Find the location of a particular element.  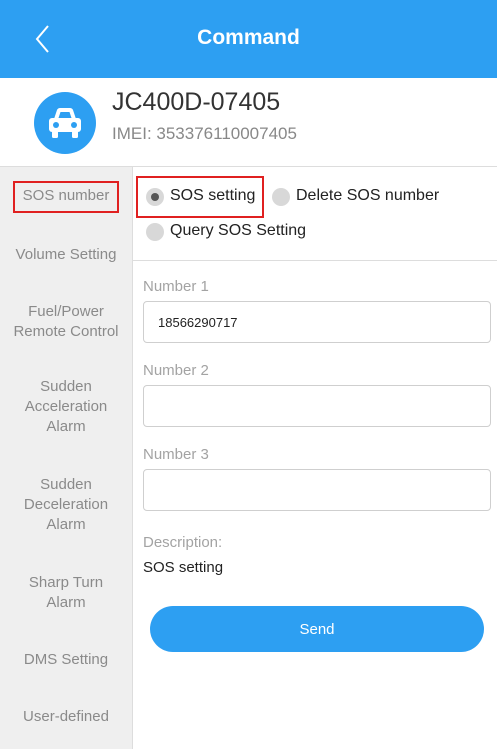

radio-query-sos-label: Query SOS Setting is located at coordinates (238, 230).